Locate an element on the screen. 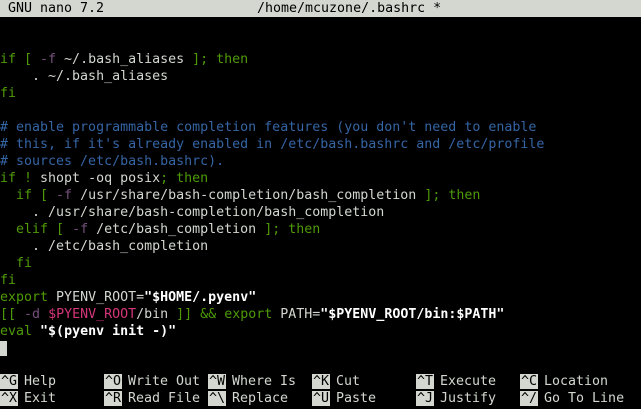 This screenshot has width=641, height=409. code-token: # sources /etc/bash.bashrc). is located at coordinates (112, 161).